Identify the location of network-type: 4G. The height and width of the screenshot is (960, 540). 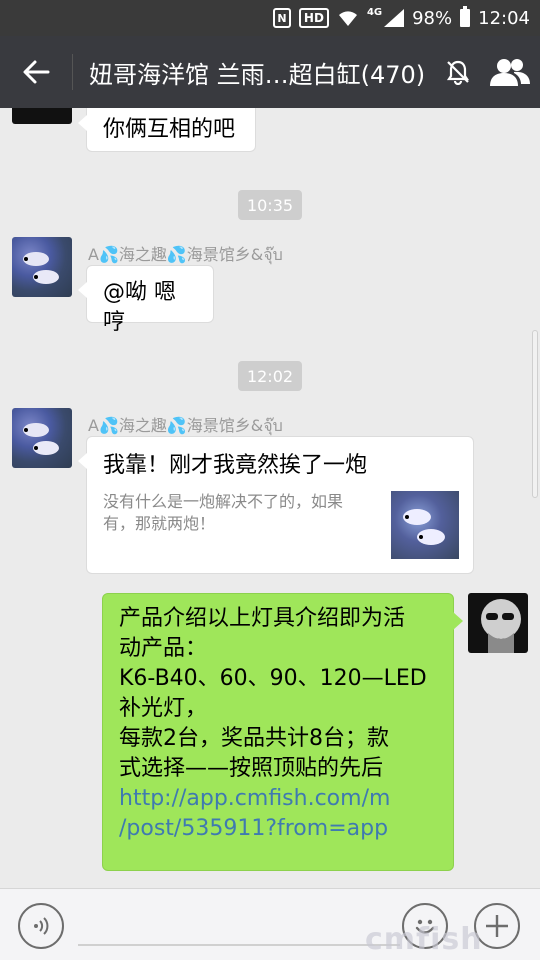
(374, 12).